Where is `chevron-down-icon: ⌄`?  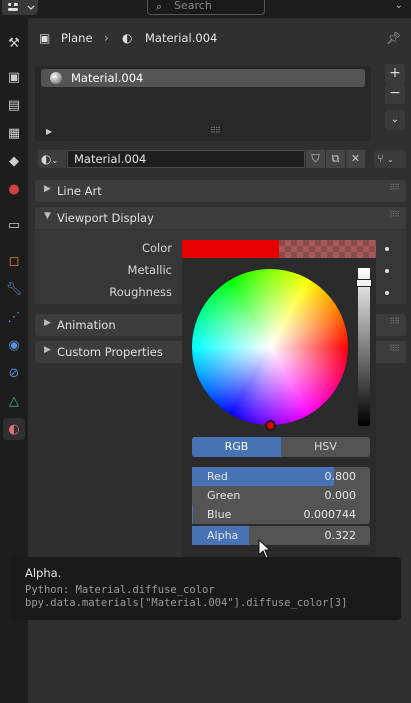 chevron-down-icon: ⌄ is located at coordinates (399, 5).